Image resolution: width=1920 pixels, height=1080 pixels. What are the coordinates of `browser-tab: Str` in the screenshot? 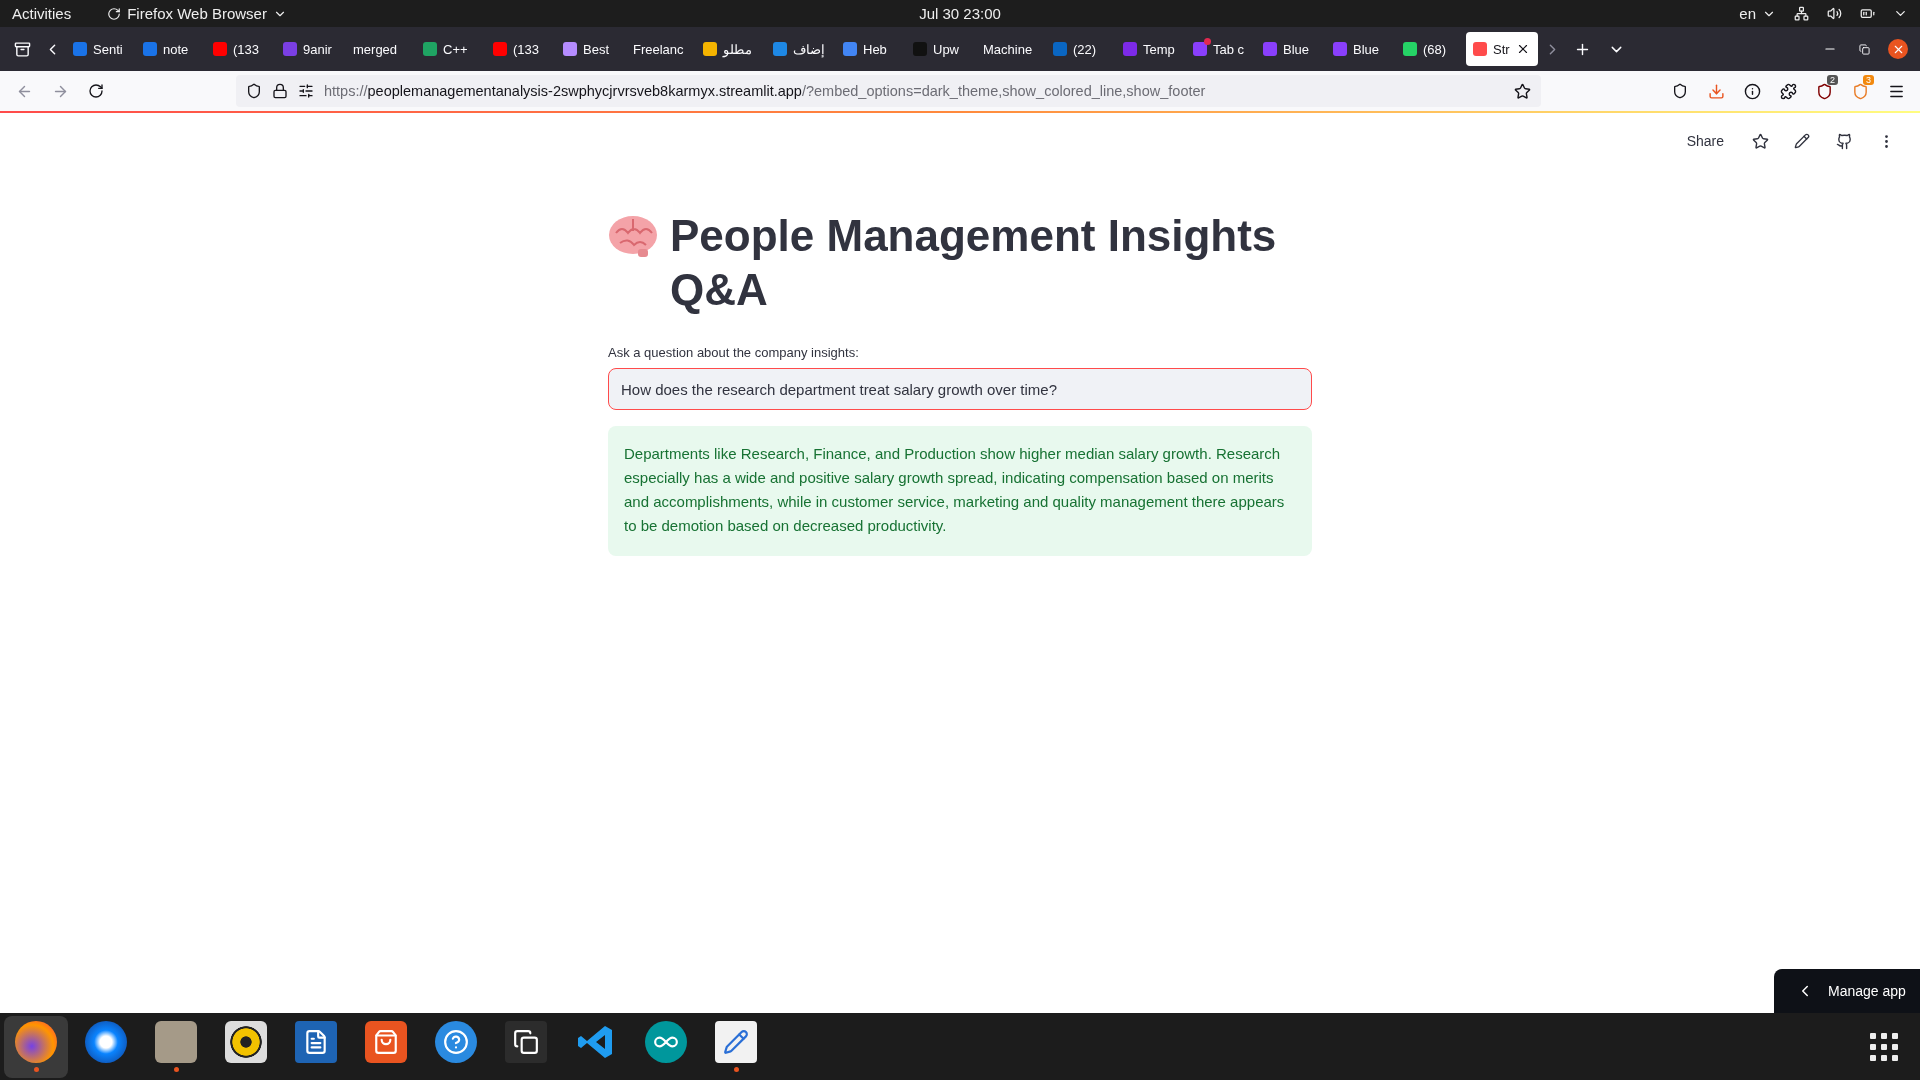 It's located at (1502, 49).